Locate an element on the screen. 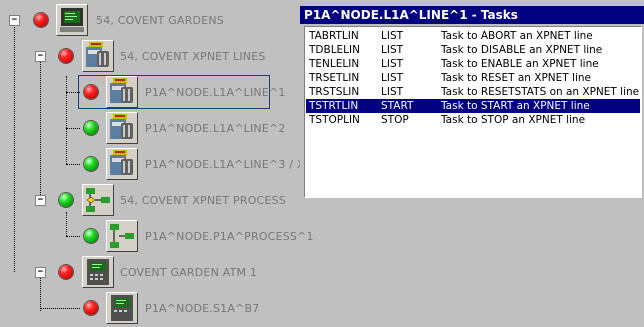 The height and width of the screenshot is (327, 644). task-type: START is located at coordinates (397, 106).